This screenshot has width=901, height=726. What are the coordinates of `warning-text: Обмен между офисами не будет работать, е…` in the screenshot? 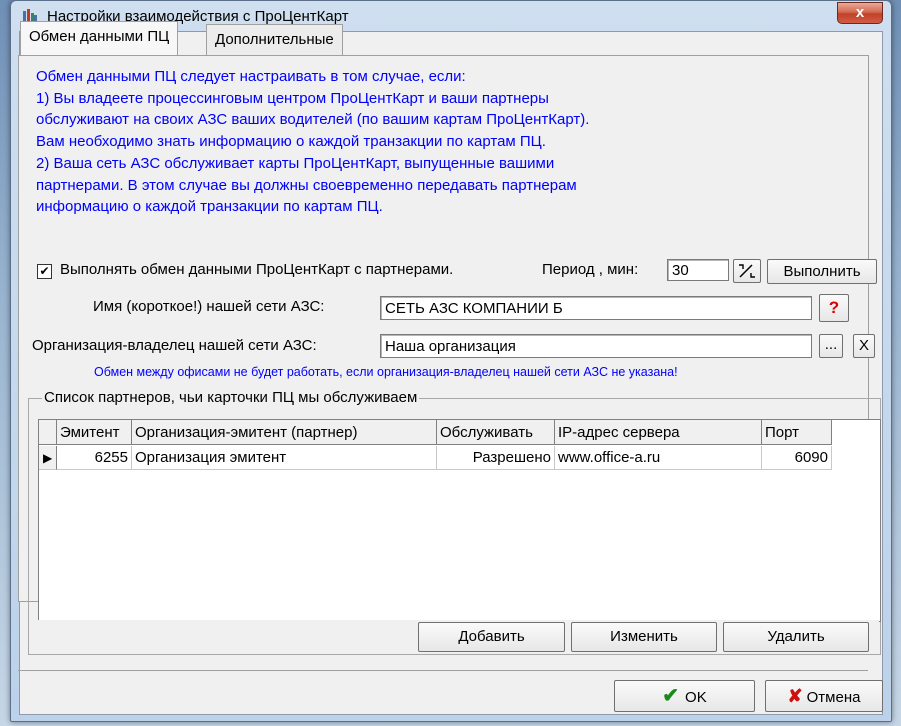 It's located at (386, 372).